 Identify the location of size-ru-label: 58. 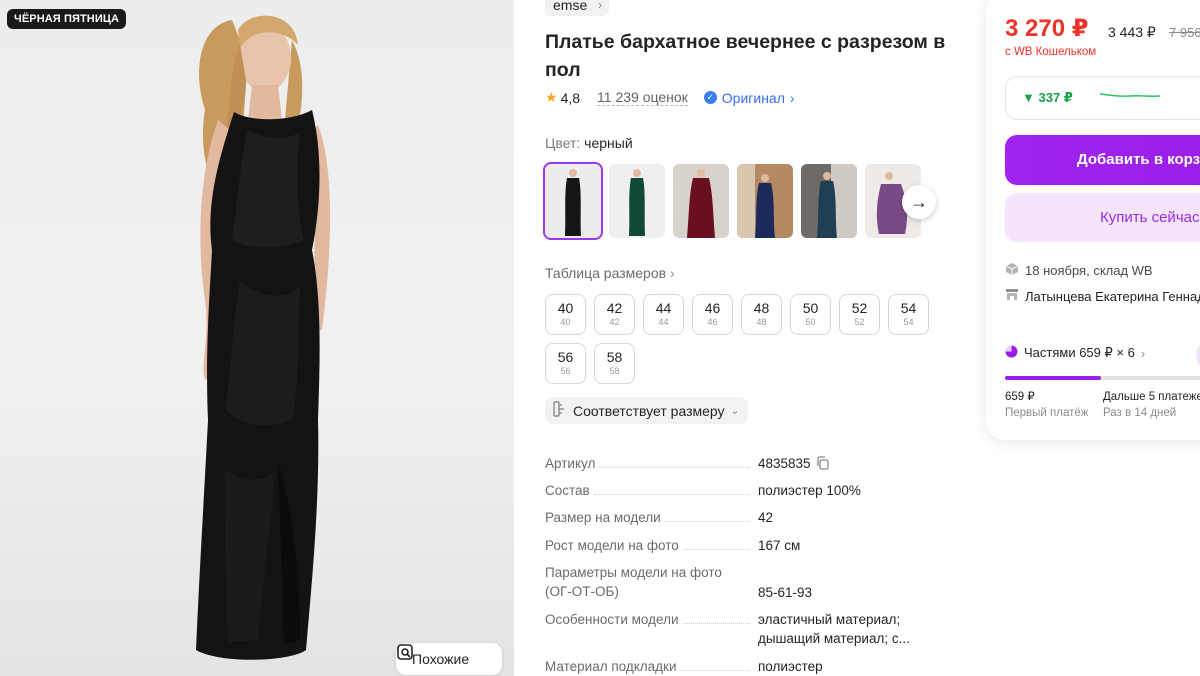
(614, 357).